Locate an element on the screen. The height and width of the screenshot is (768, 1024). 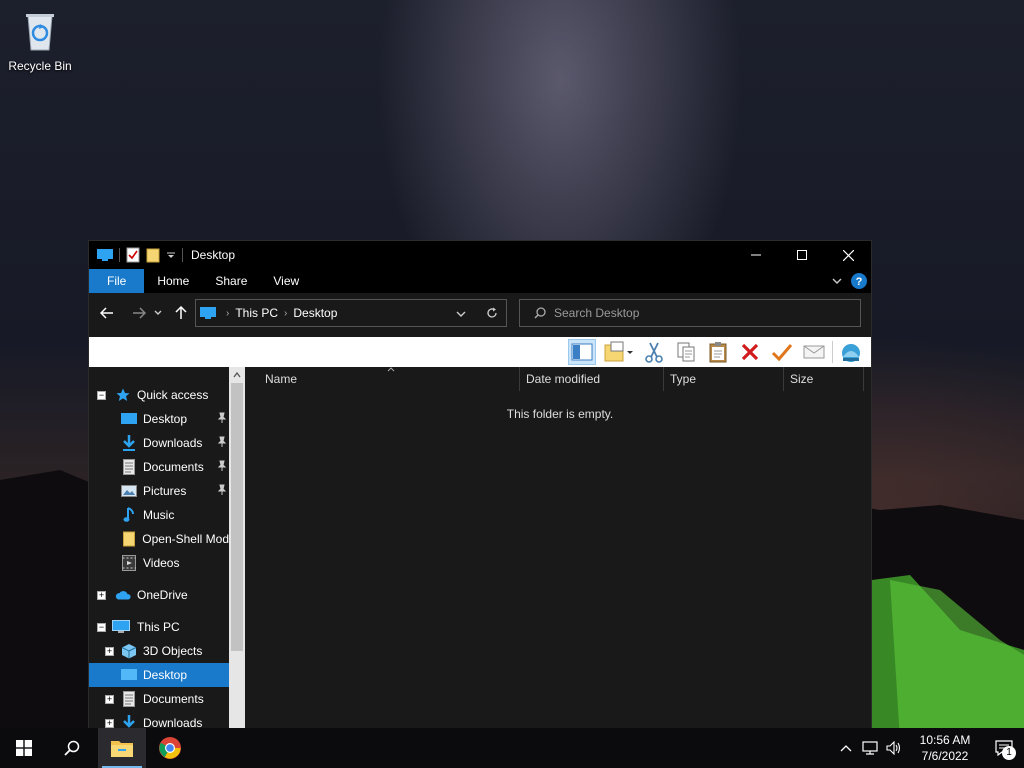
delete-icon is located at coordinates (750, 352).